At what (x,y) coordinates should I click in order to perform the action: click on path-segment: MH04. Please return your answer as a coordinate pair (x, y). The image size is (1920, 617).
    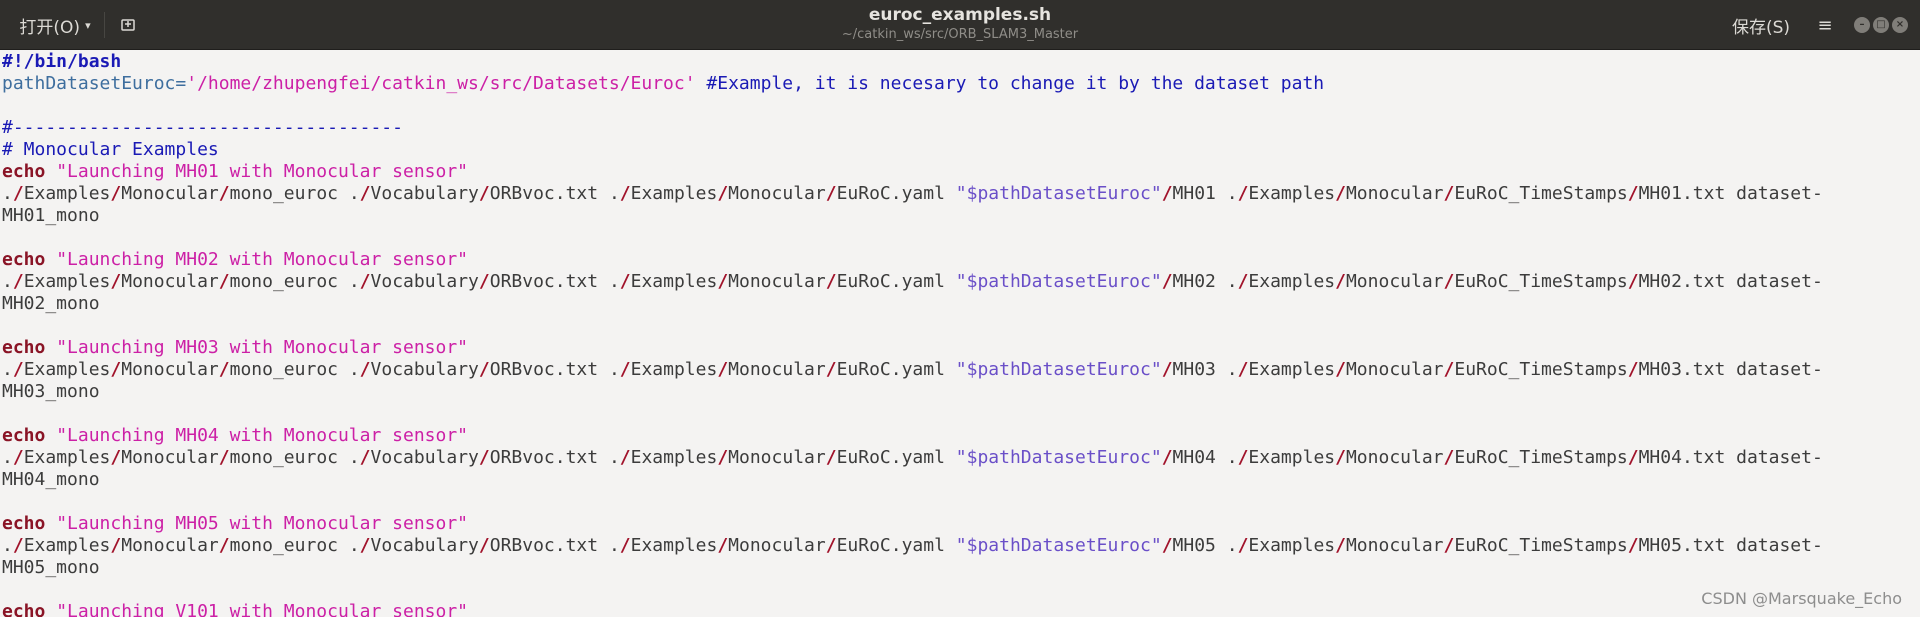
    Looking at the image, I should click on (1194, 457).